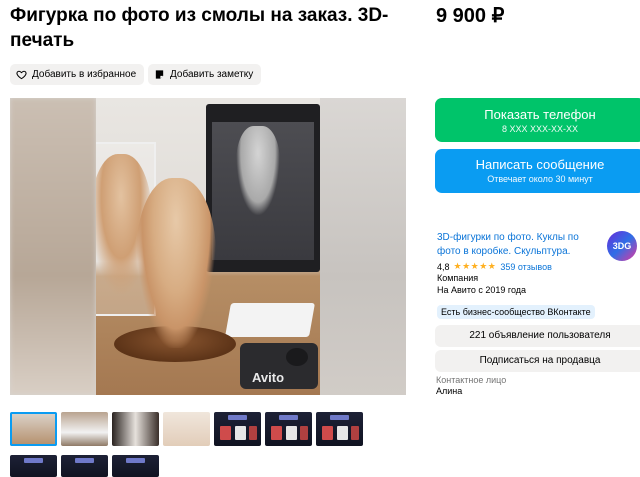 This screenshot has height=477, width=640. Describe the element at coordinates (540, 164) in the screenshot. I see `write-message-label: Написать сообщение` at that location.